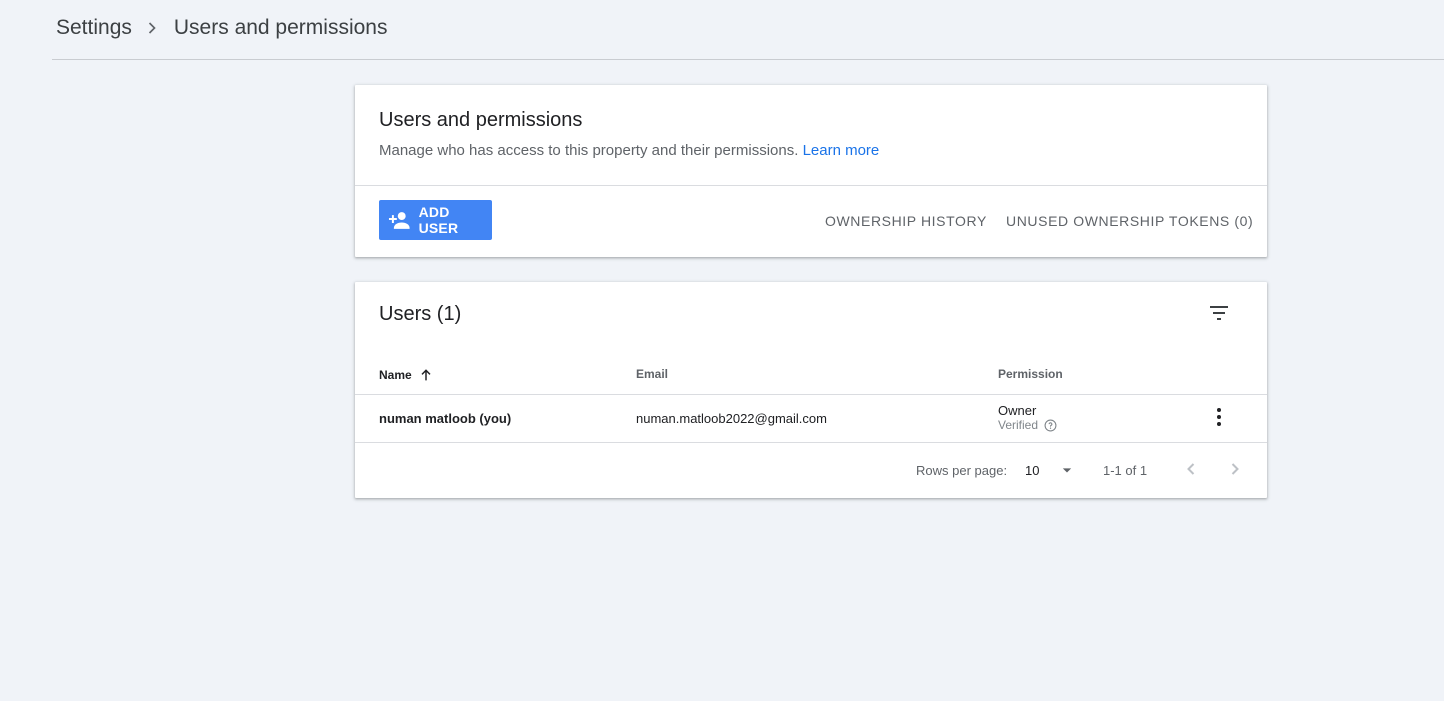  Describe the element at coordinates (395, 375) in the screenshot. I see `column-name-label: Name` at that location.